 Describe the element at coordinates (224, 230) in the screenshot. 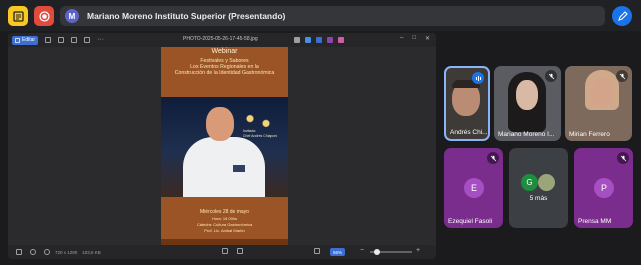

I see `poster-prof: Prof. Lic. Aníbal Martín` at that location.